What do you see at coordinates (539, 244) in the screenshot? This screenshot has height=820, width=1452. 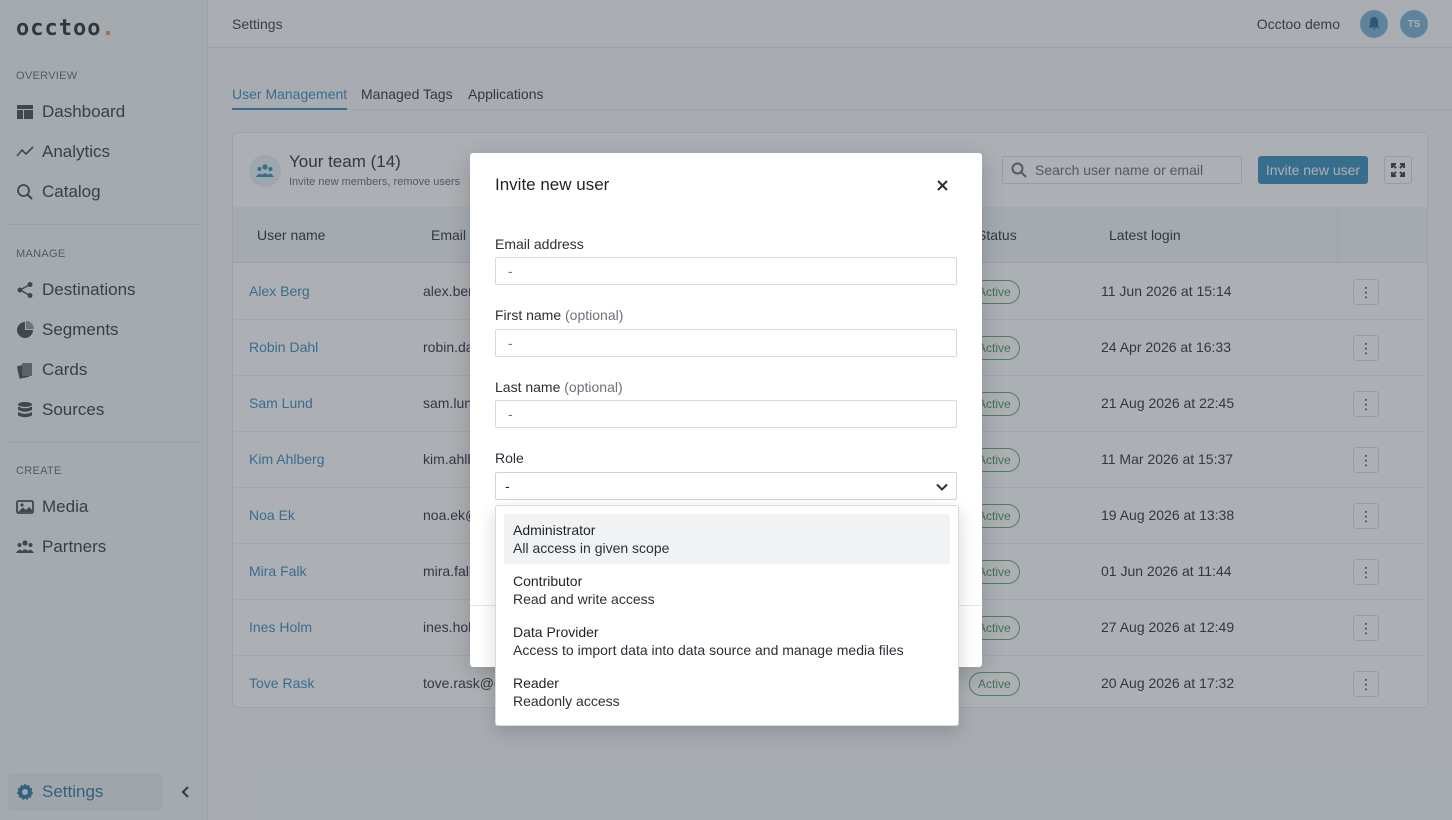 I see `email-label: Email address` at bounding box center [539, 244].